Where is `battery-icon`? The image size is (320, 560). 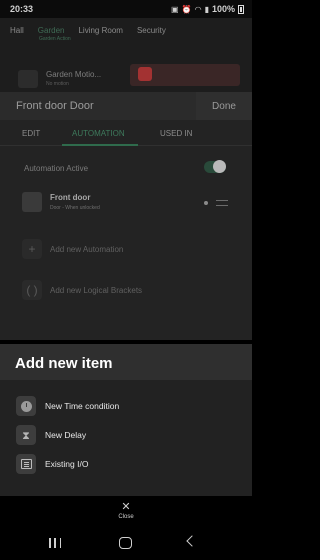
battery-icon is located at coordinates (241, 9).